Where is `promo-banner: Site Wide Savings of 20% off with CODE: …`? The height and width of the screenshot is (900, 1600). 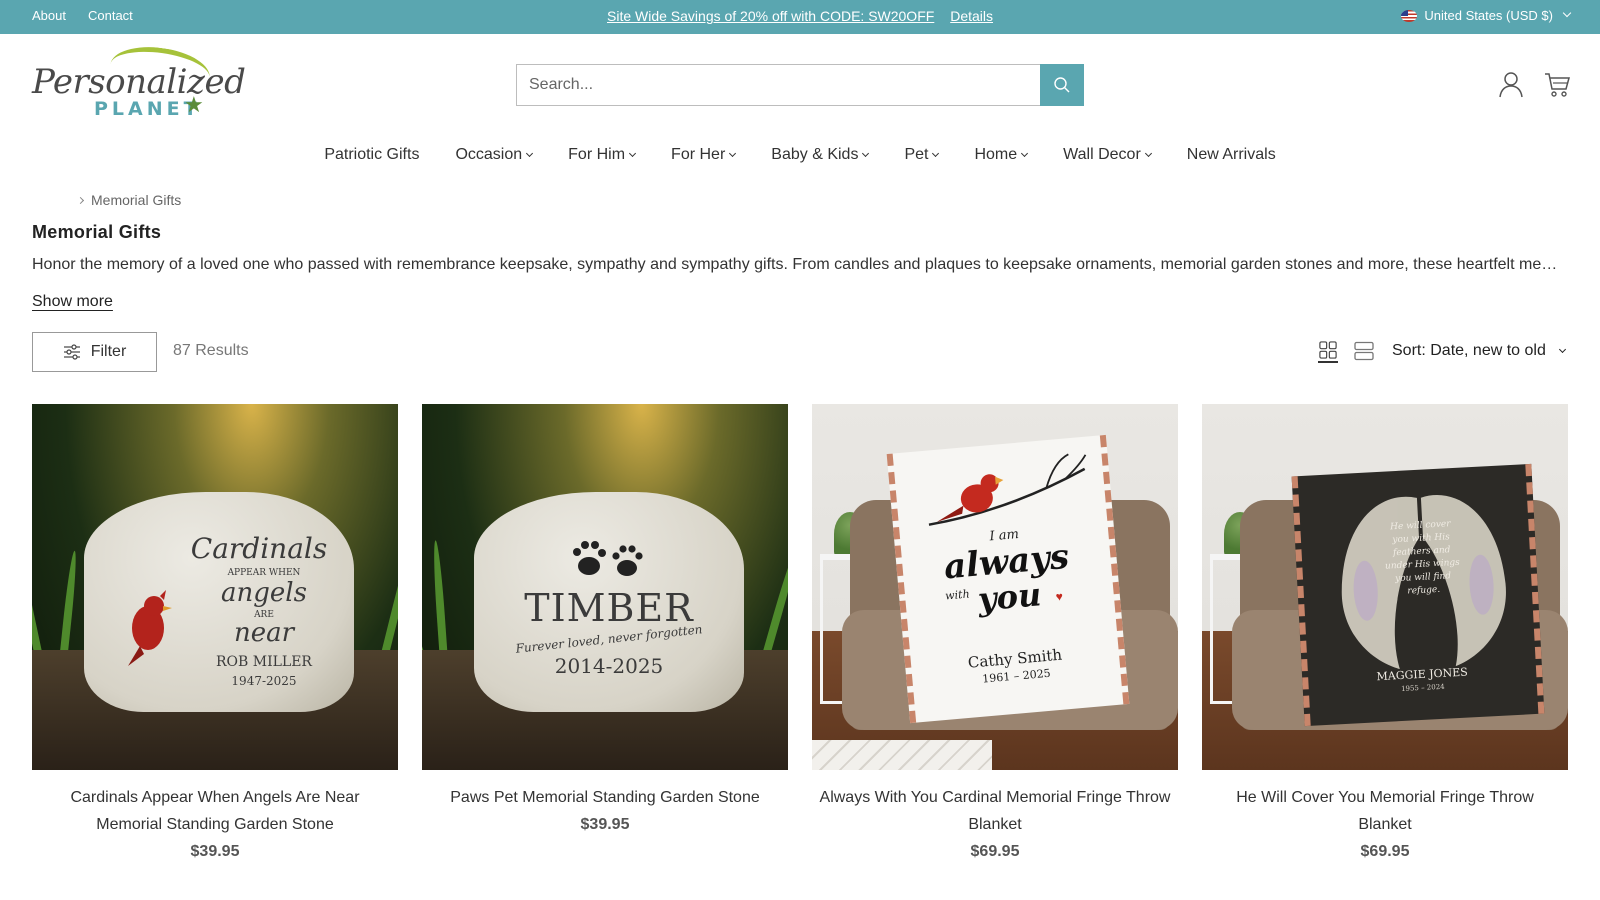
promo-banner: Site Wide Savings of 20% off with CODE: … is located at coordinates (800, 16).